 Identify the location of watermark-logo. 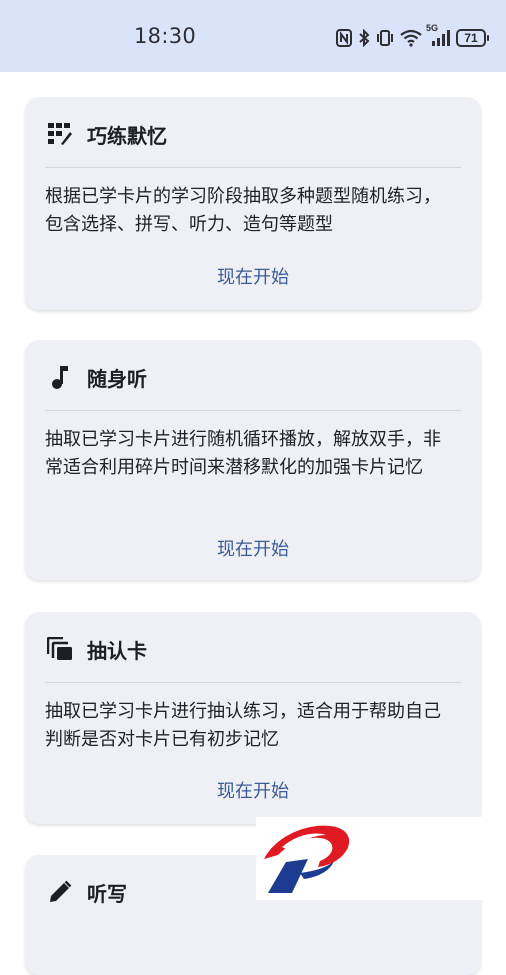
(381, 858).